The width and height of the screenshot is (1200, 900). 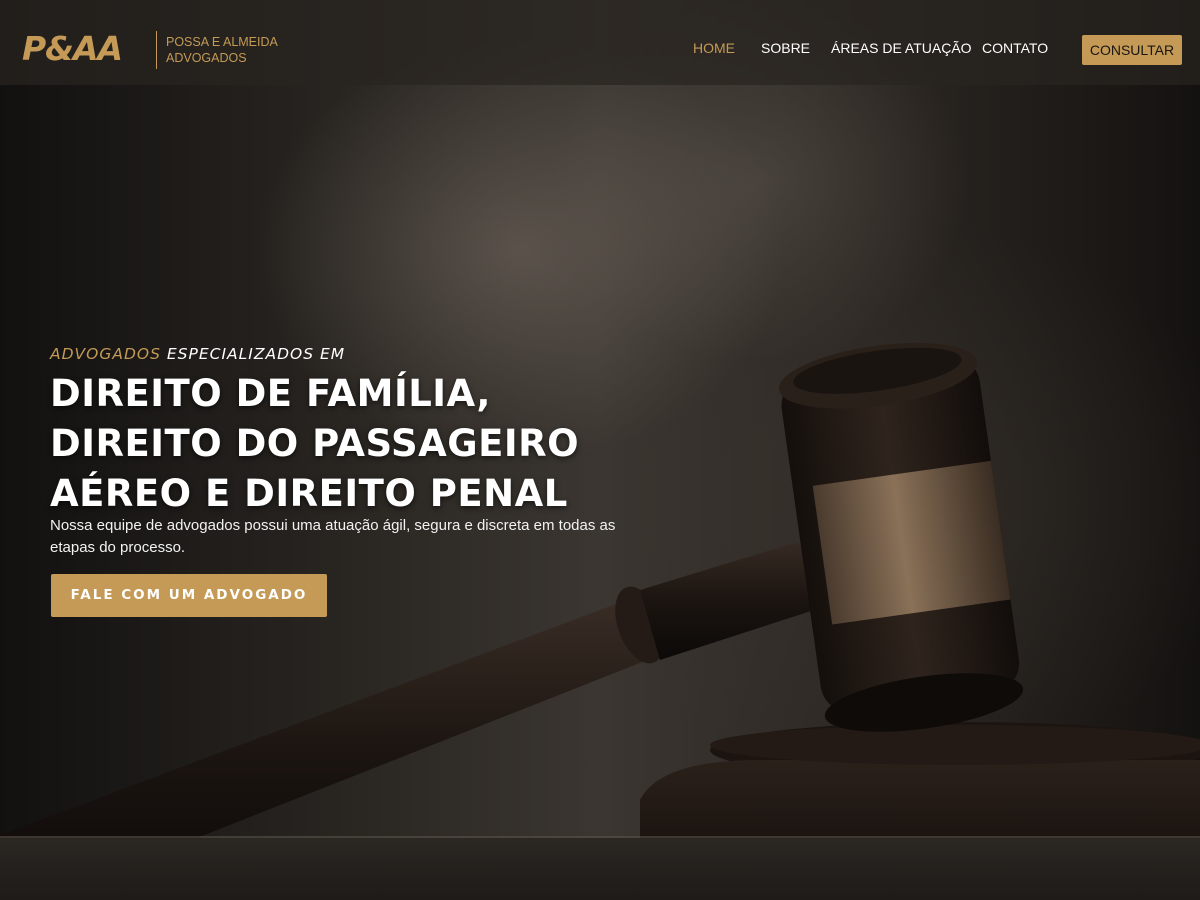 I want to click on hero-eyebrow-accent: ADVOGADOS, so click(x=105, y=354).